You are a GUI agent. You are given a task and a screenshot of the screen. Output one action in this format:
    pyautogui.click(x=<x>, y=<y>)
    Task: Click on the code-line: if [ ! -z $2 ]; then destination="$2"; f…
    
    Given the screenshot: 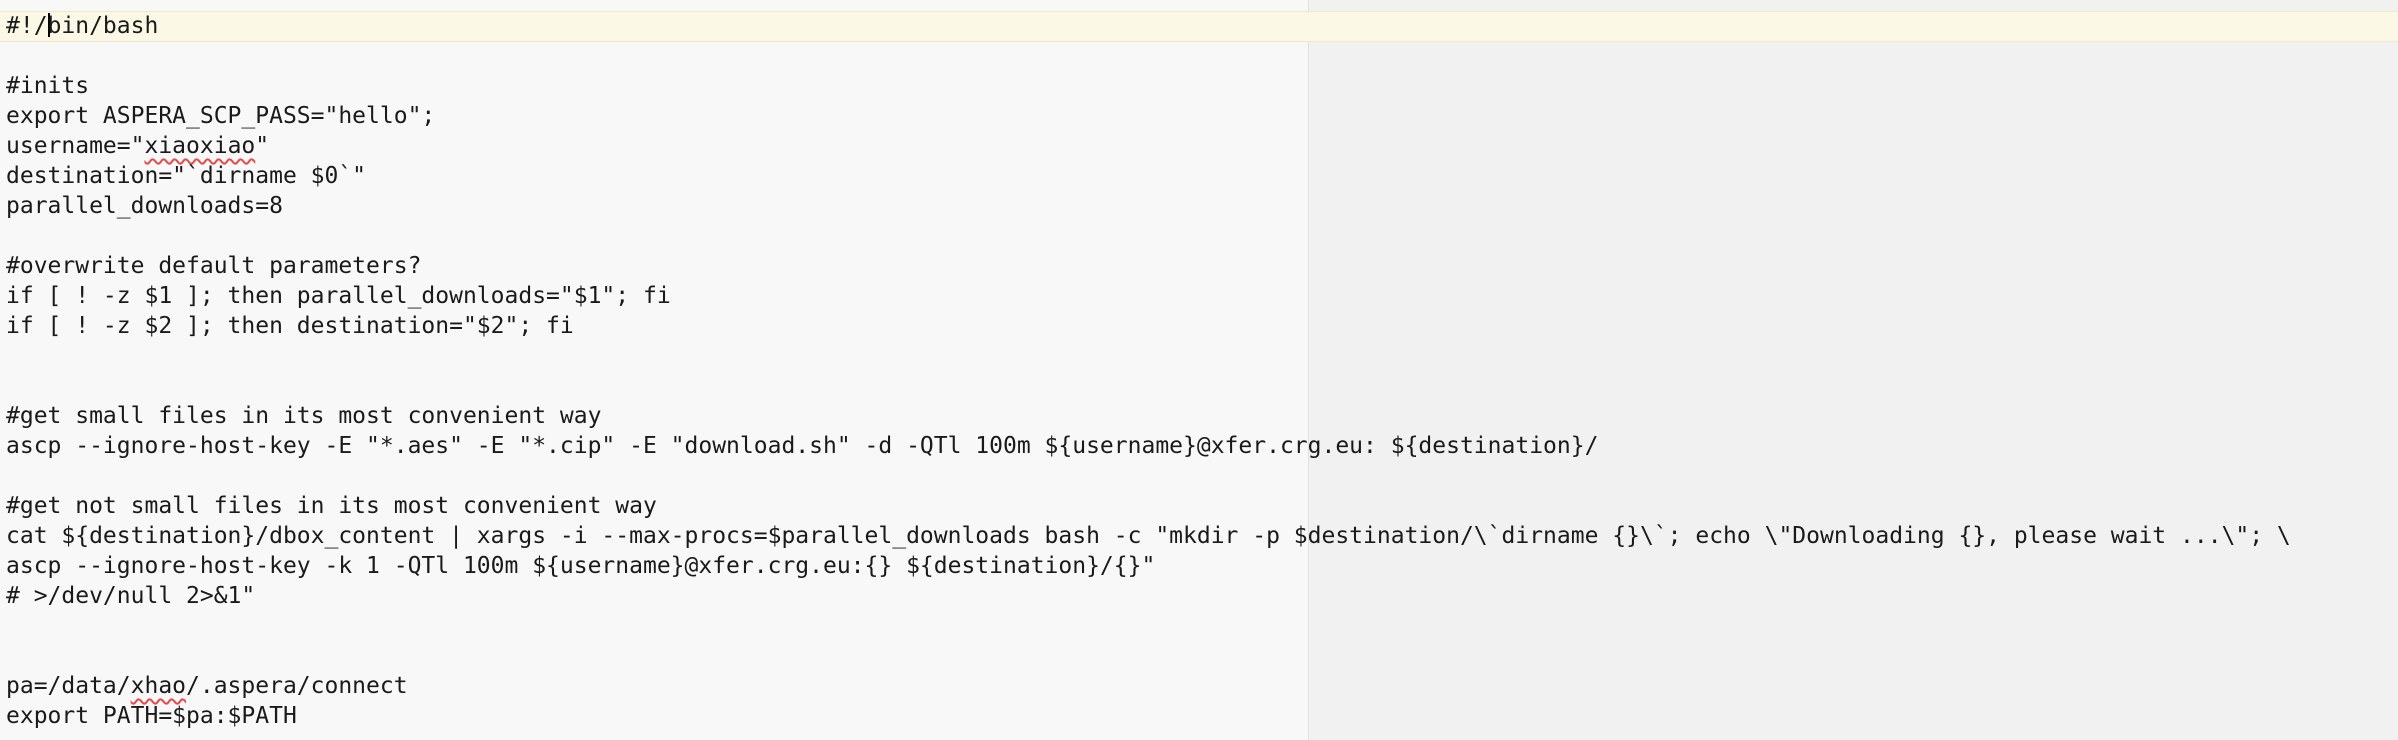 What is the action you would take?
    pyautogui.click(x=1202, y=326)
    